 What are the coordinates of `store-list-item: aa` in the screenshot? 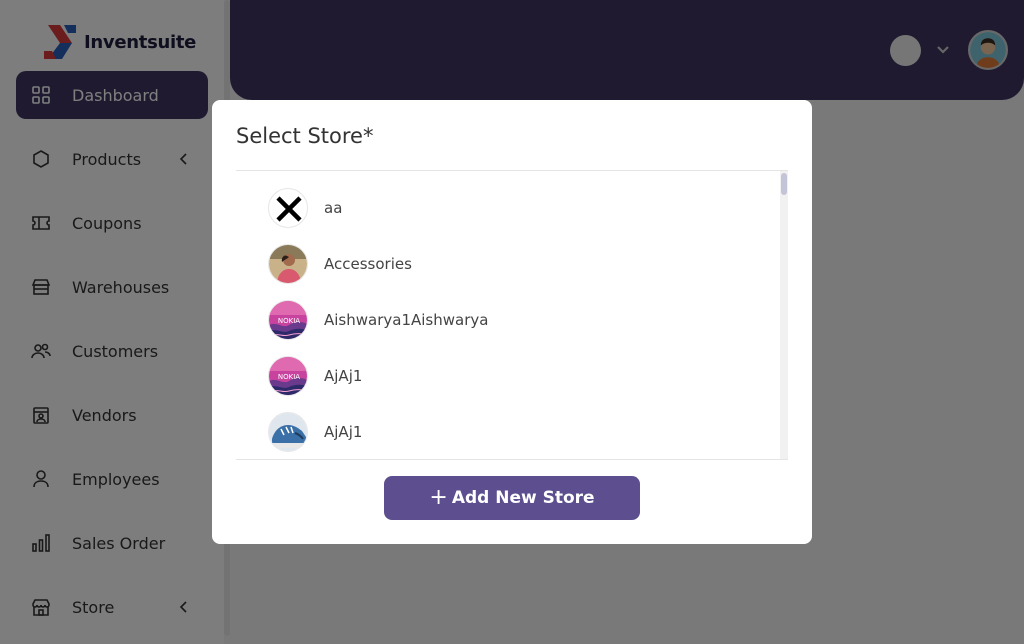 It's located at (506, 208).